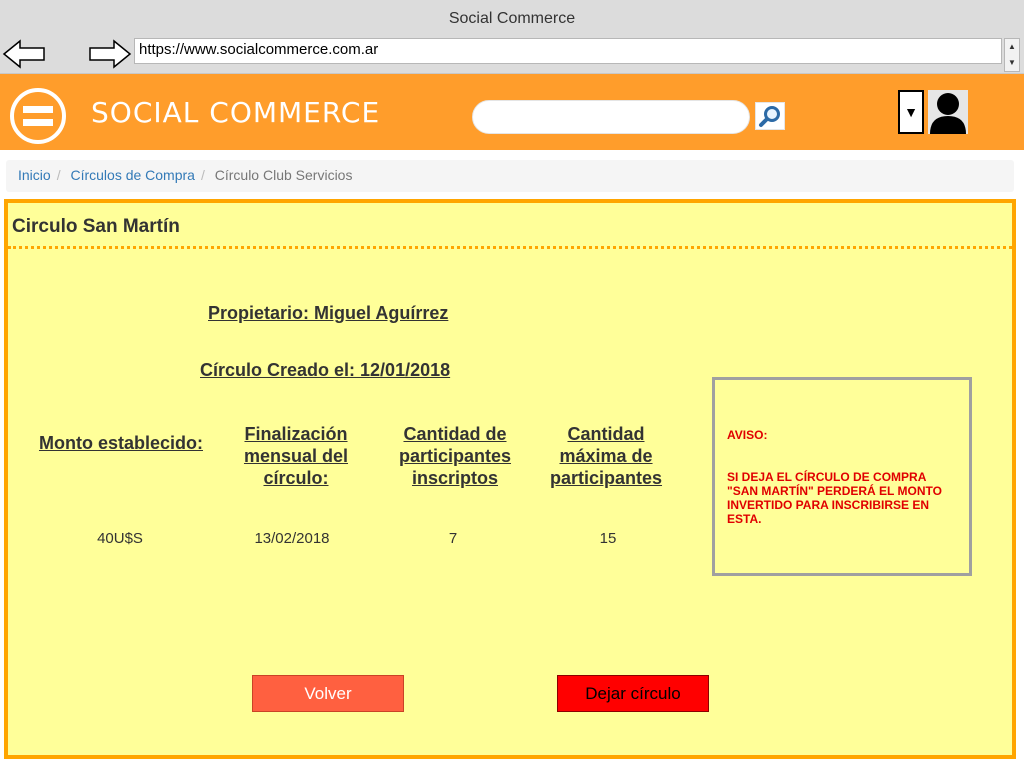 Image resolution: width=1024 pixels, height=770 pixels. What do you see at coordinates (568, 51) in the screenshot?
I see `url-field: https://www.socialcommerce.com.ar` at bounding box center [568, 51].